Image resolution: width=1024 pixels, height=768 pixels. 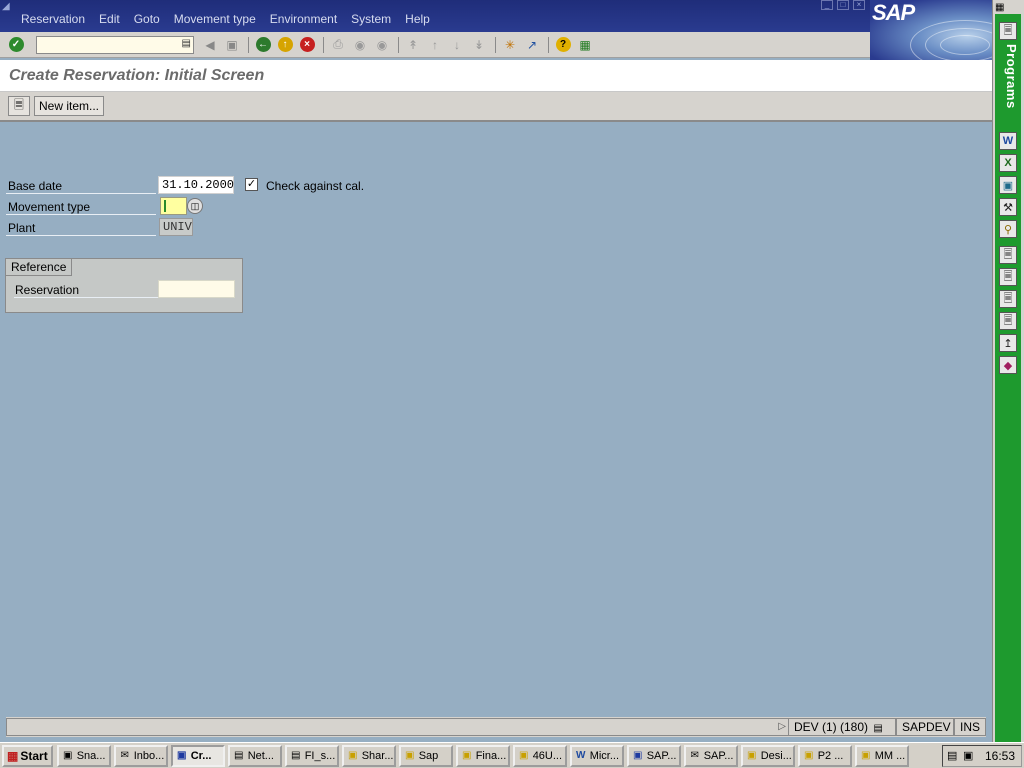 I want to click on help-icon: ?, so click(x=563, y=45).